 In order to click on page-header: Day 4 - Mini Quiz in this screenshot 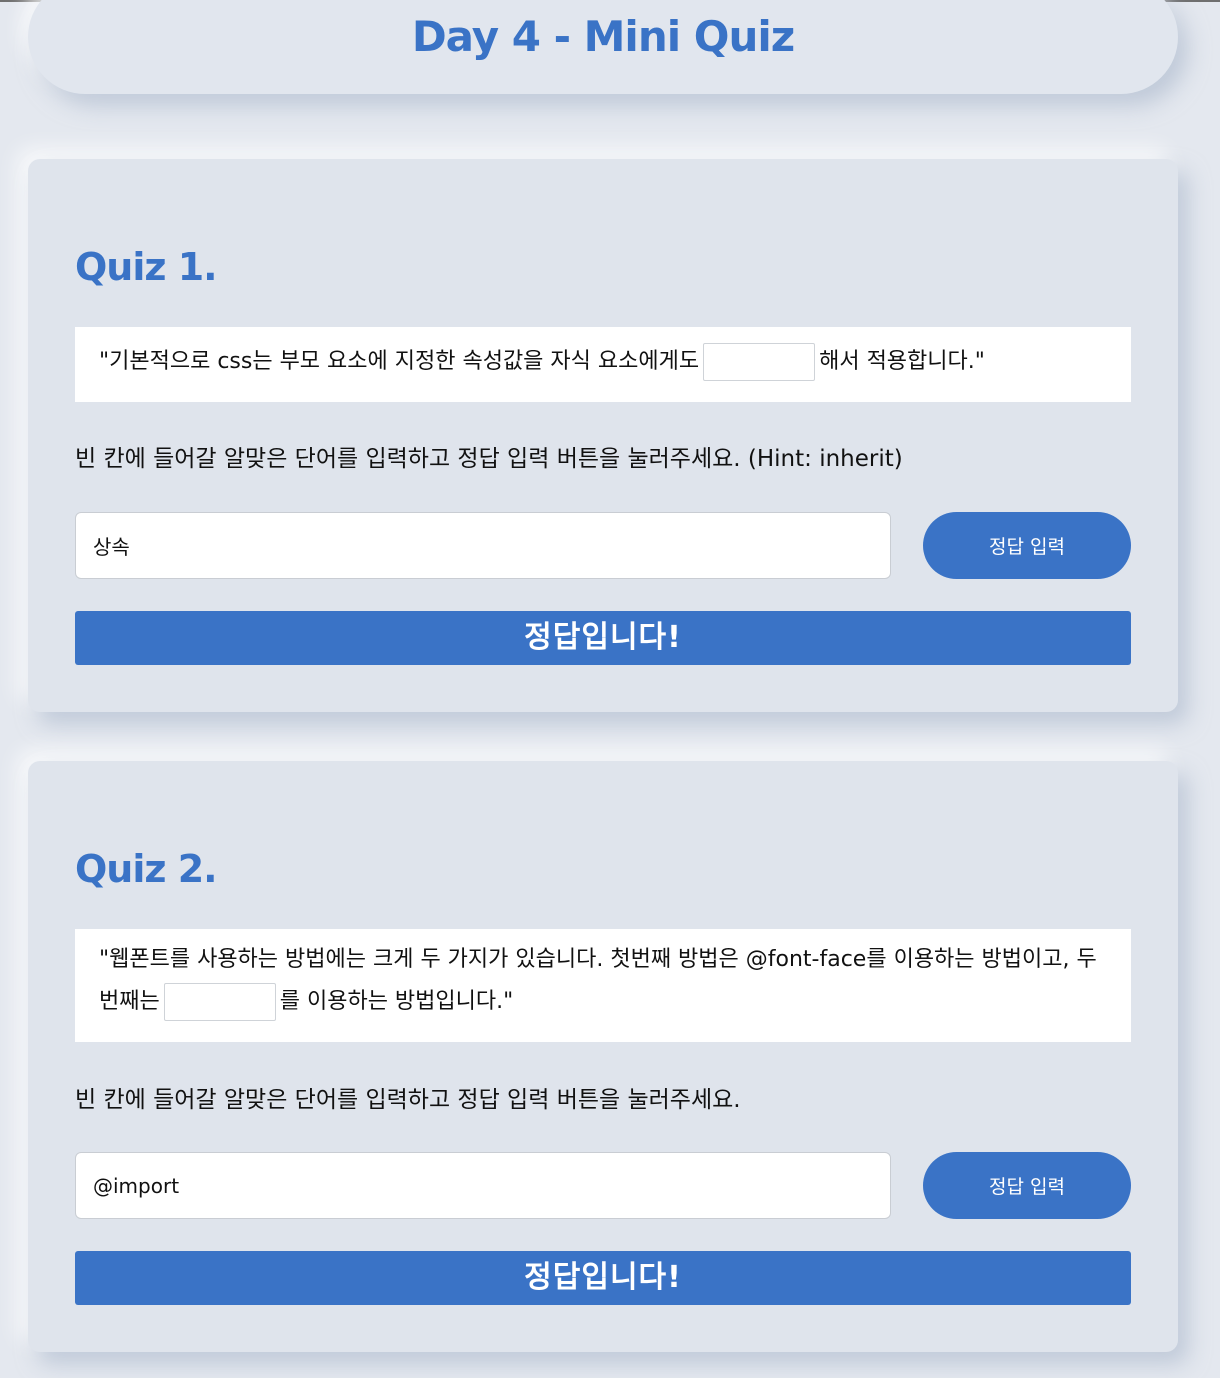, I will do `click(603, 47)`.